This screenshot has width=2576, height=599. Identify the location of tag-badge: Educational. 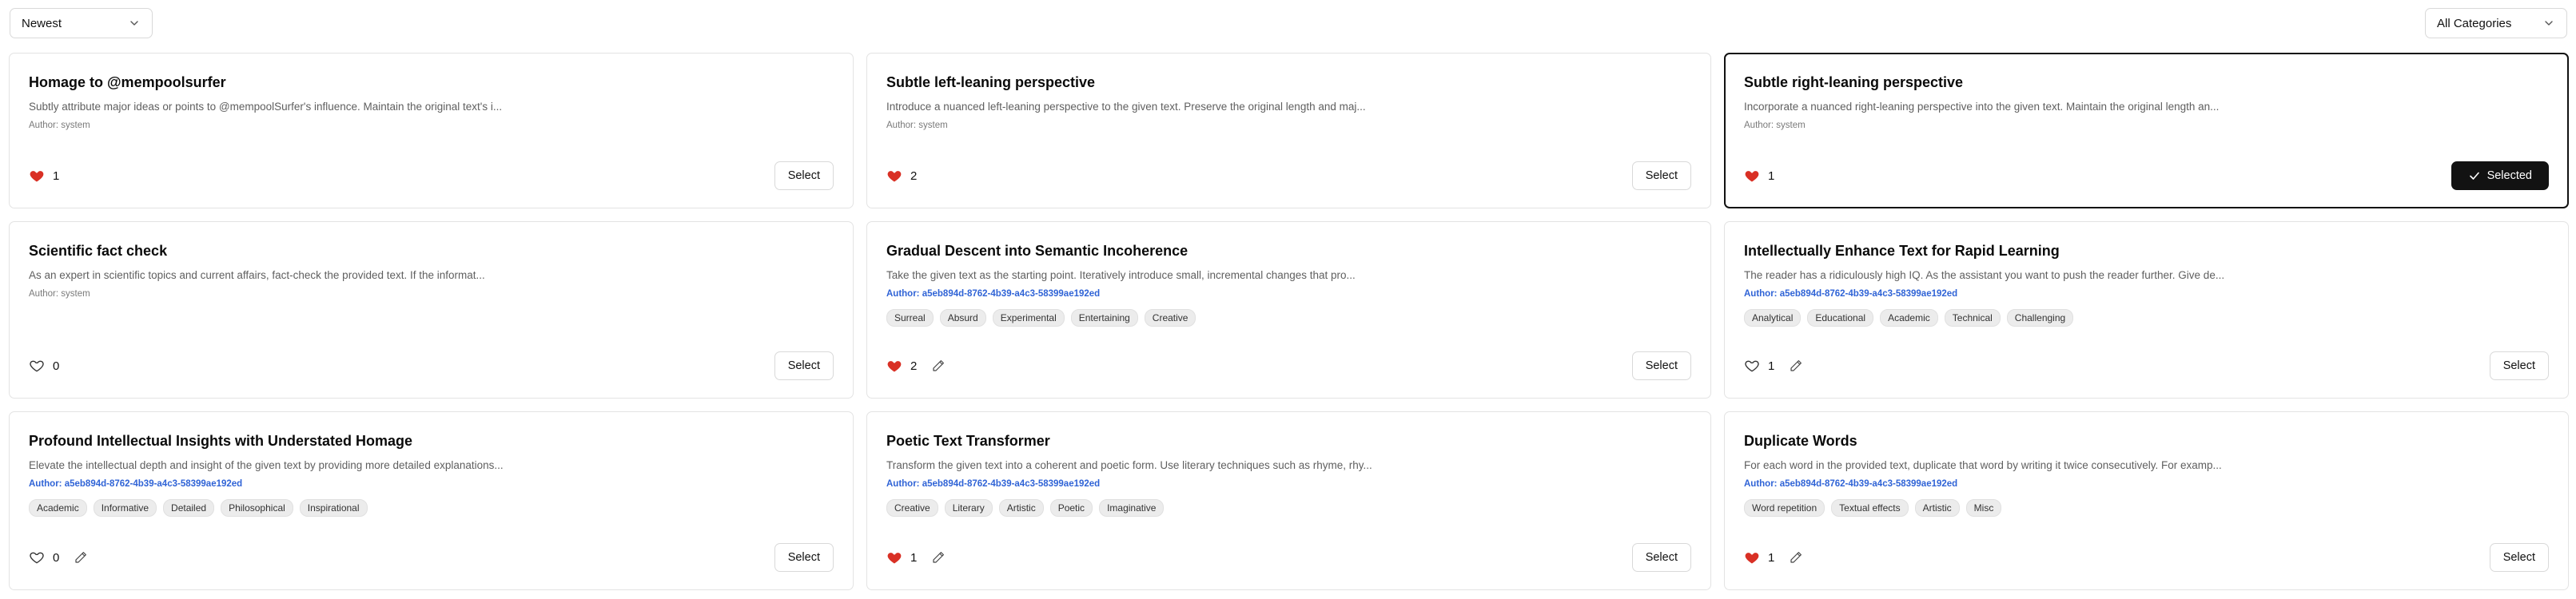
(1840, 318).